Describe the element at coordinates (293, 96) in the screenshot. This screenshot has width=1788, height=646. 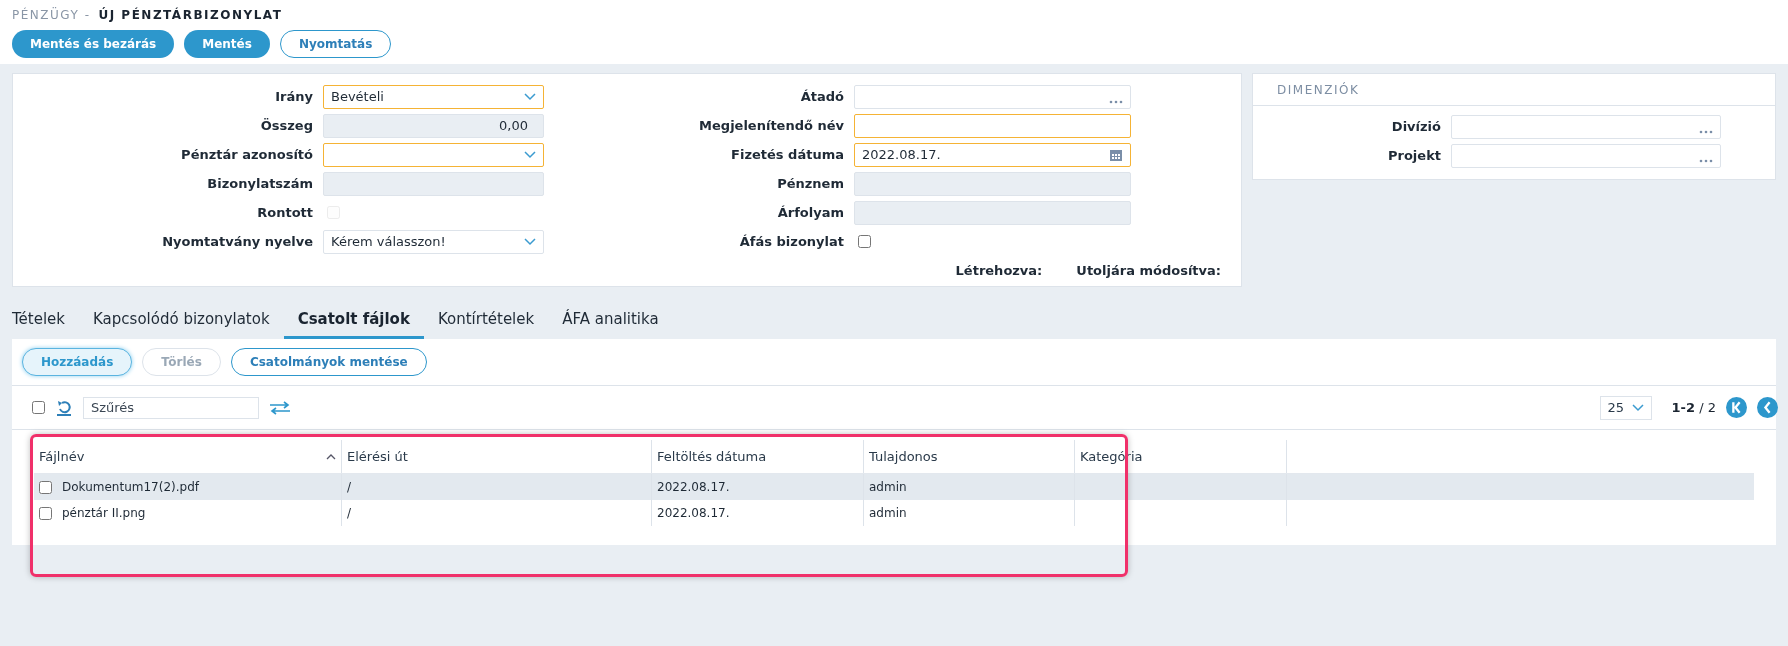
I see `field-label: Irány` at that location.